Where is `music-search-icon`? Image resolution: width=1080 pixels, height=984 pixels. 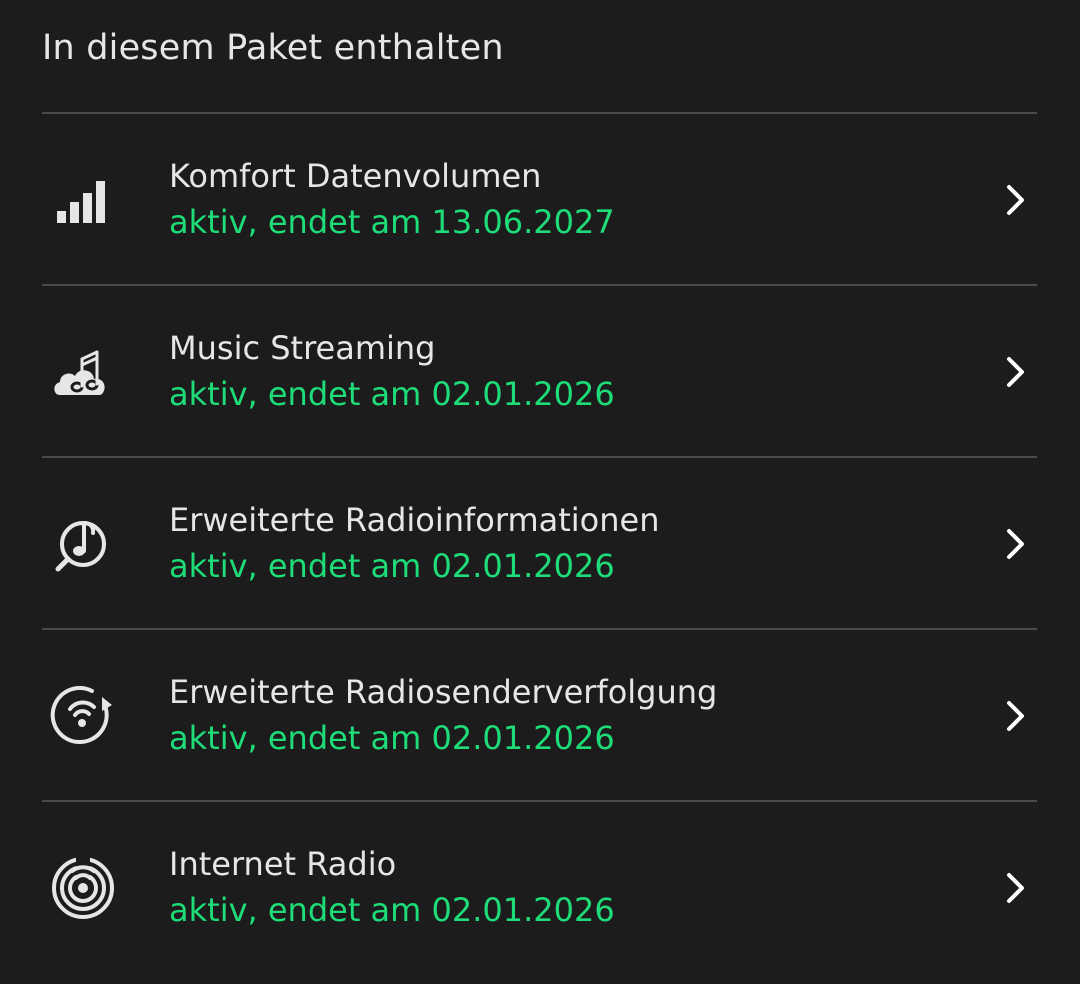
music-search-icon is located at coordinates (83, 544).